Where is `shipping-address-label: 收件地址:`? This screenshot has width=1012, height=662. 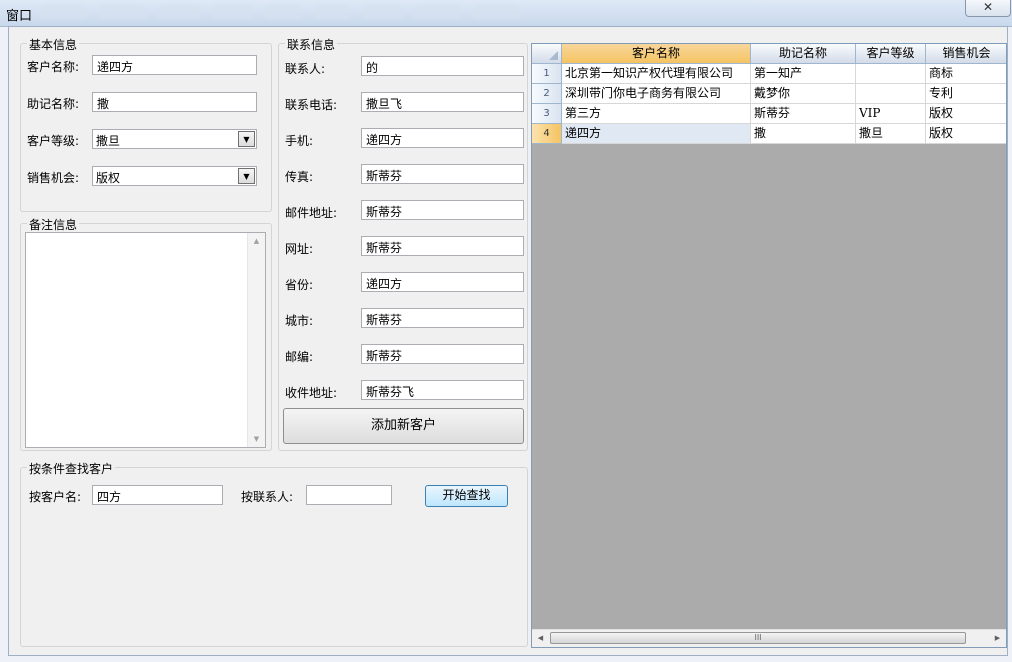
shipping-address-label: 收件地址: is located at coordinates (311, 393).